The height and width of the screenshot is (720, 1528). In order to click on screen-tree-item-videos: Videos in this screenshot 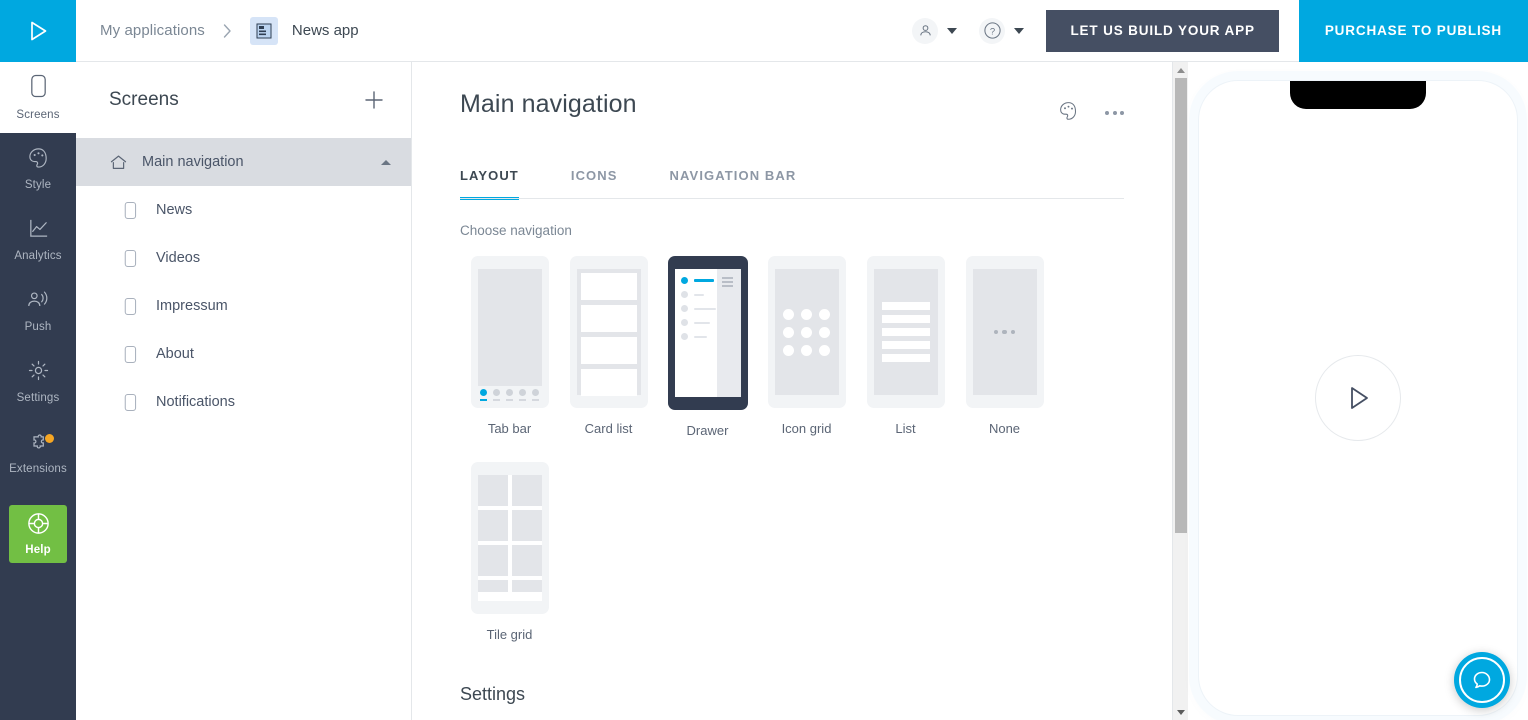, I will do `click(243, 258)`.